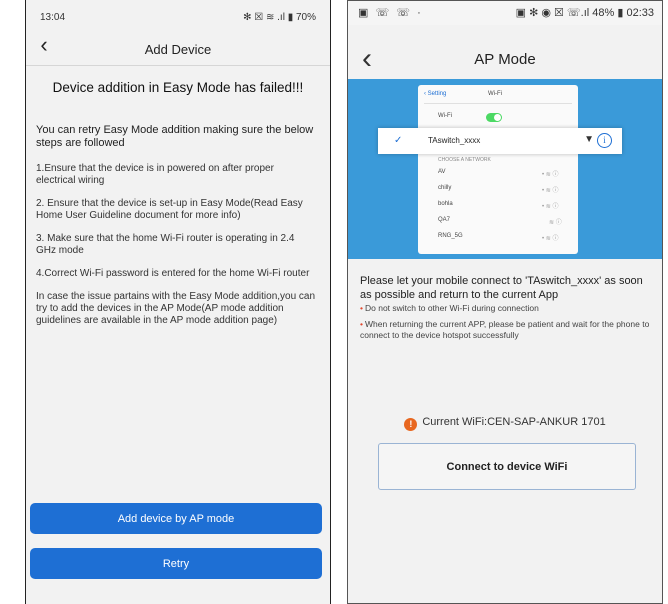  I want to click on warning-icon: !, so click(411, 424).